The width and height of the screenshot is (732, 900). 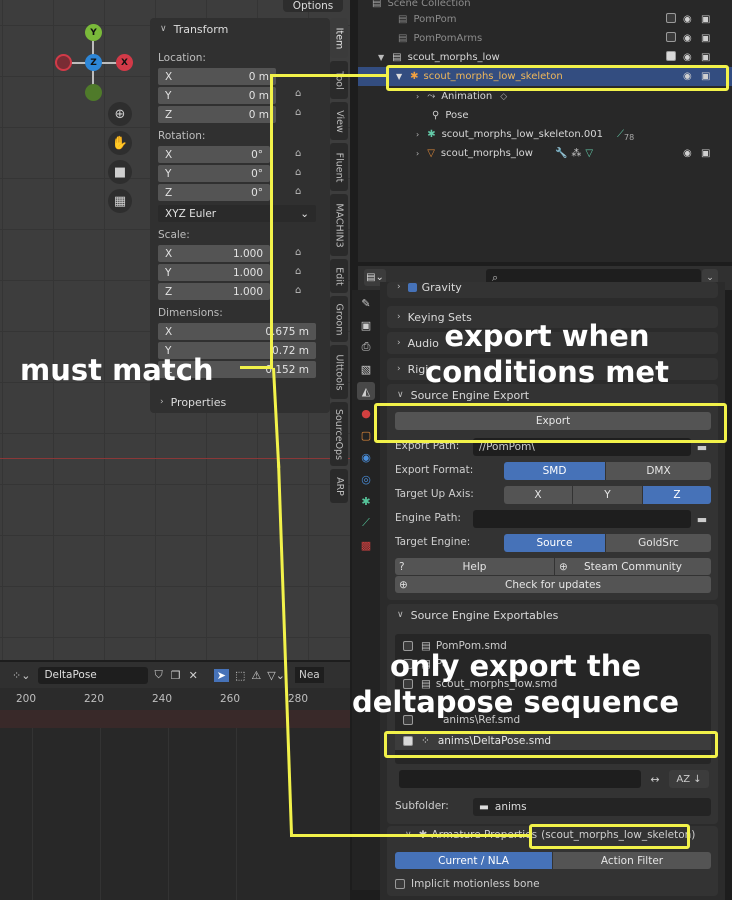 What do you see at coordinates (217, 95) in the screenshot?
I see `location-y-field: Y0 m` at bounding box center [217, 95].